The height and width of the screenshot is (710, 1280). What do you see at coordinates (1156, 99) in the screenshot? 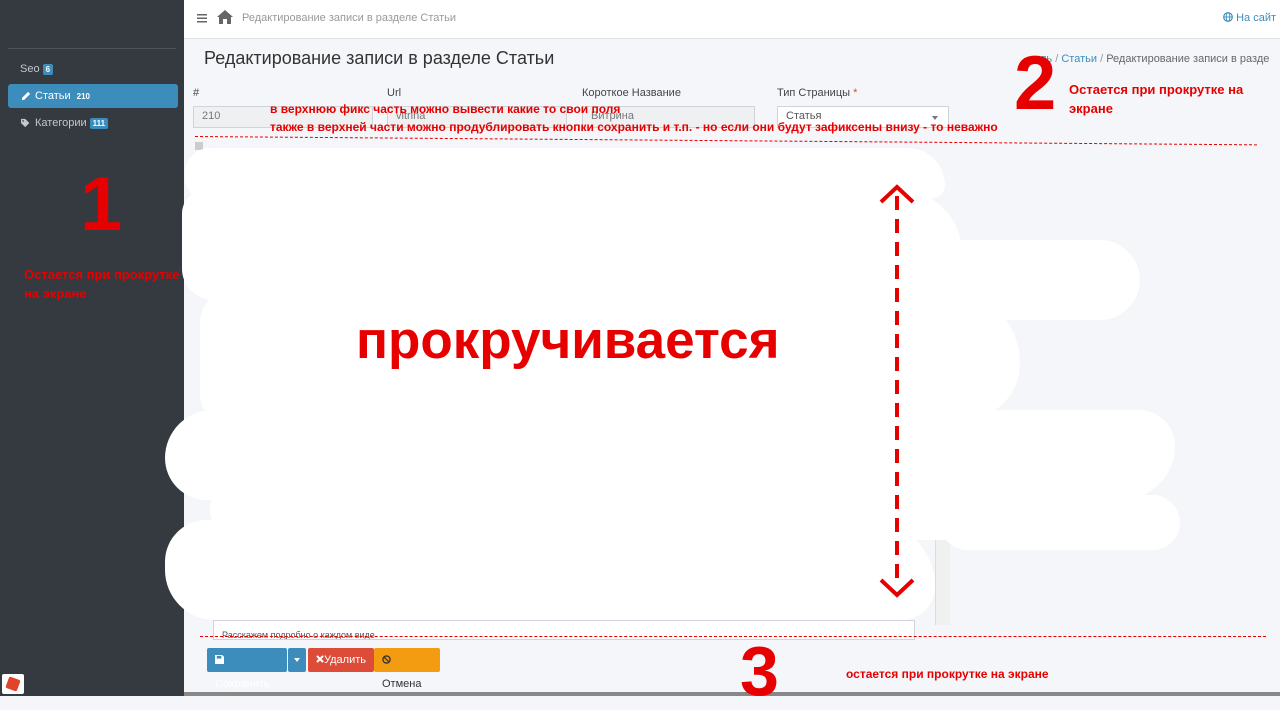
I see `annotation-note-header: Остается при прокрутке на экране` at bounding box center [1156, 99].